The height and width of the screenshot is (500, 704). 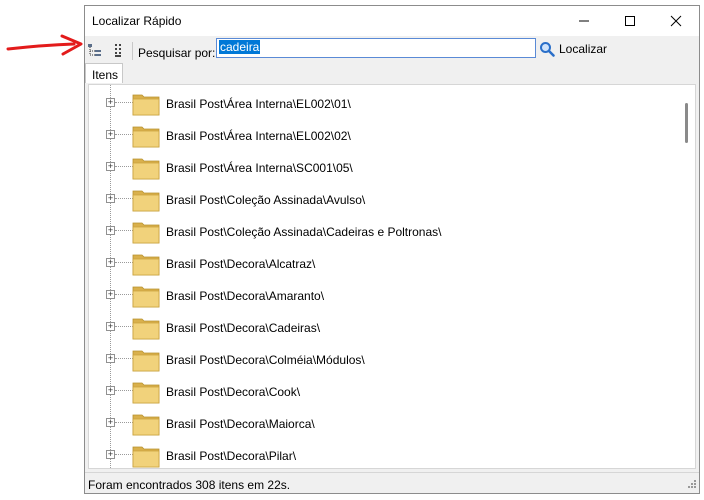 What do you see at coordinates (177, 53) in the screenshot?
I see `search-label: Pesquisar por:` at bounding box center [177, 53].